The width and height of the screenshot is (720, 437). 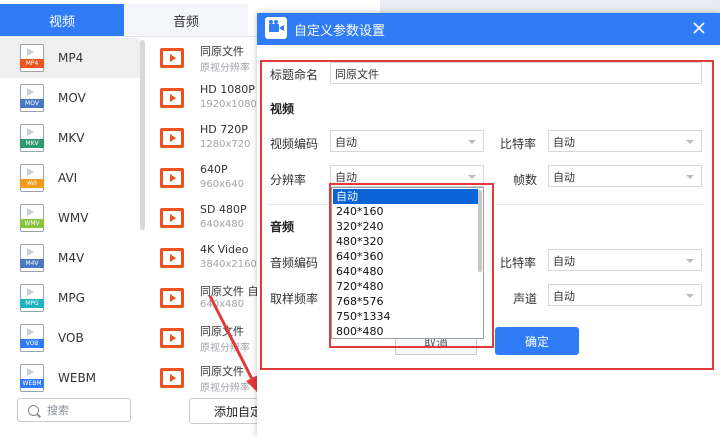 I want to click on video-codec-label: 视频编码, so click(x=294, y=144).